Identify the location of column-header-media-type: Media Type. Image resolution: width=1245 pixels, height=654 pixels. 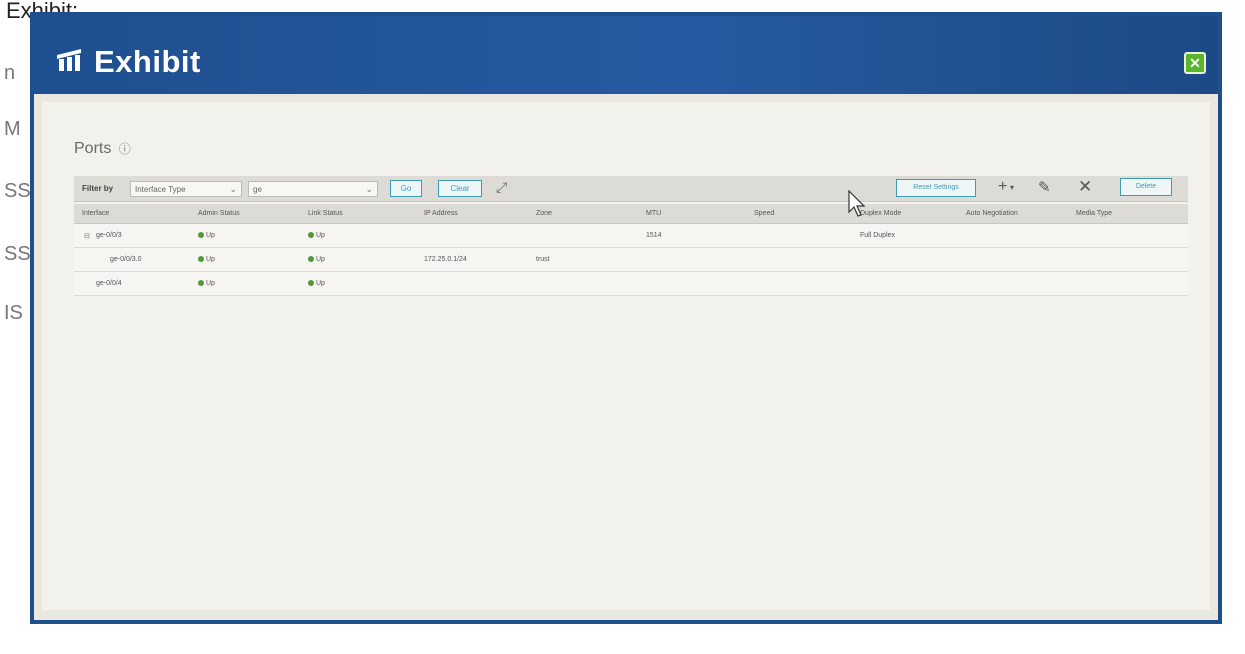
(1094, 213).